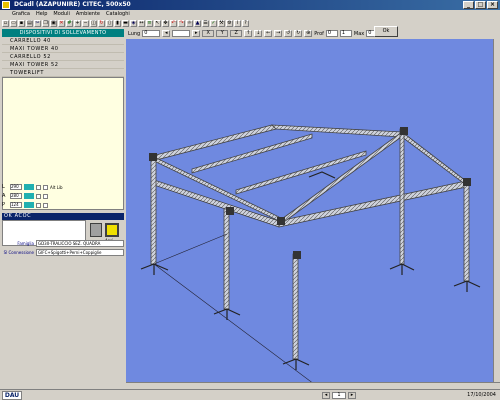 The image size is (500, 400). I want to click on paste-icon: ▣, so click(53, 23).